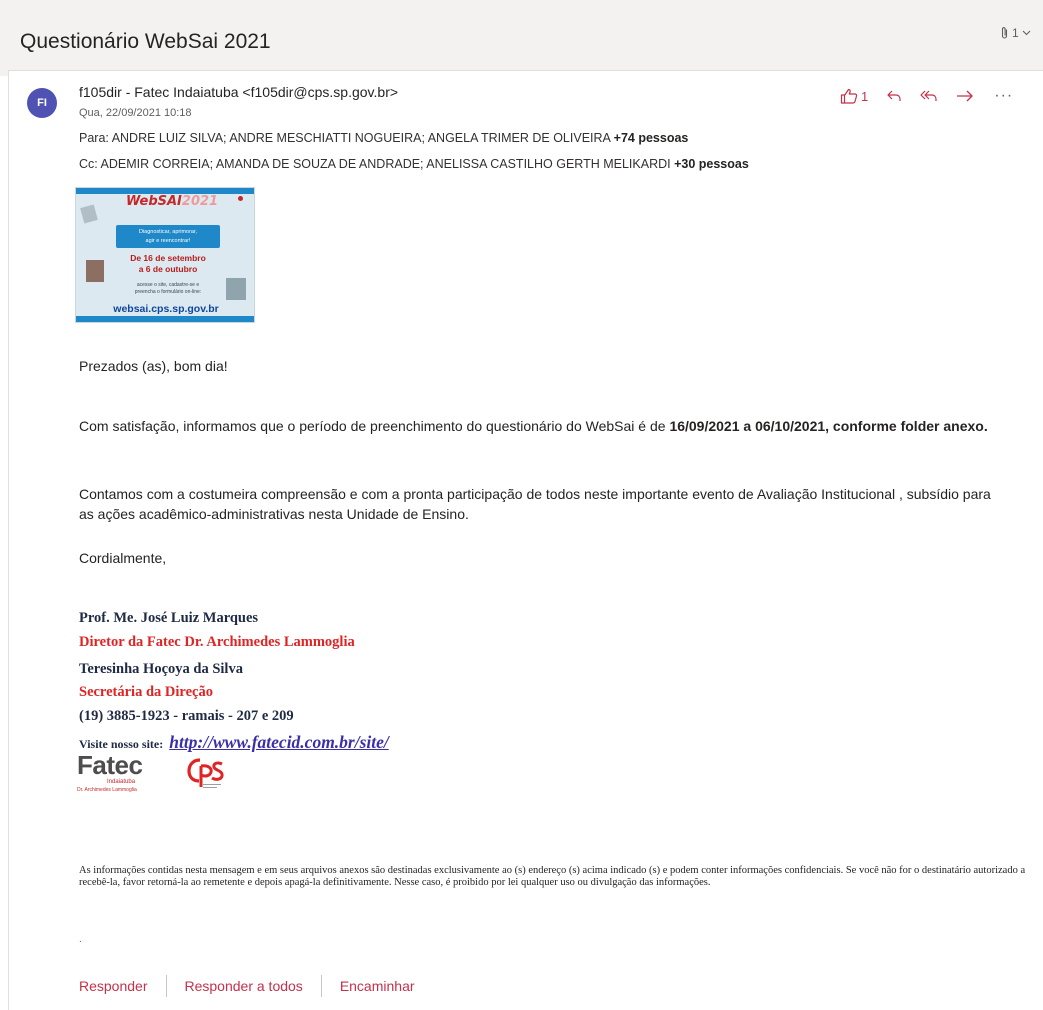 This screenshot has width=1043, height=1010. What do you see at coordinates (165, 319) in the screenshot?
I see `flyer-bottom-band` at bounding box center [165, 319].